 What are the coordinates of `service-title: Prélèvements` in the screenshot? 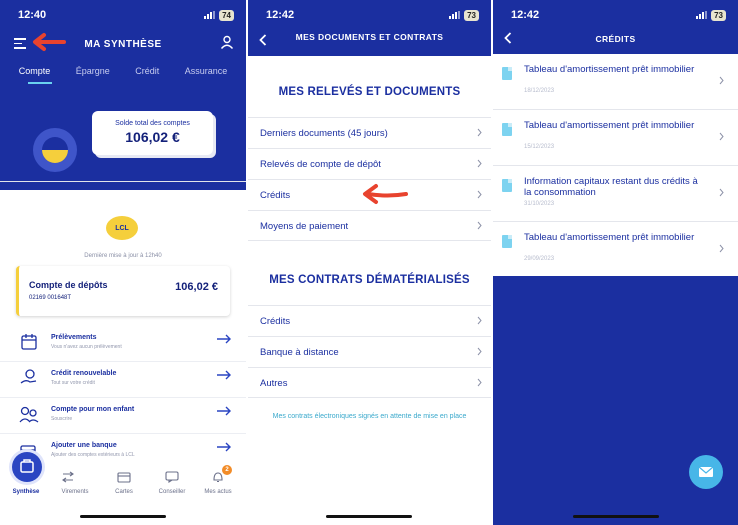 It's located at (74, 337).